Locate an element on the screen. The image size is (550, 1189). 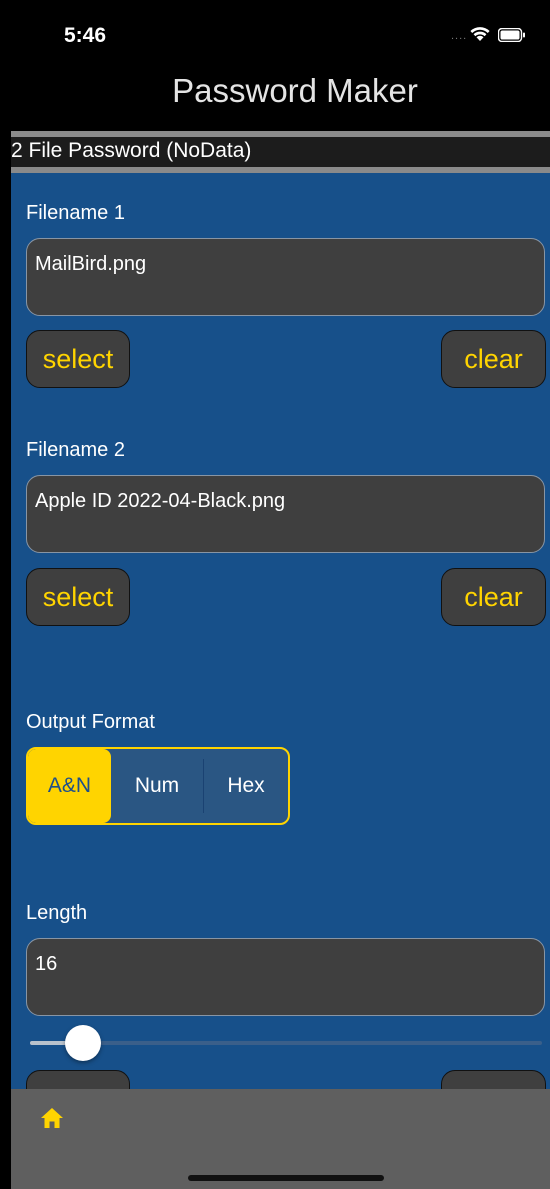
clear-file-1-button: clear is located at coordinates (493, 359).